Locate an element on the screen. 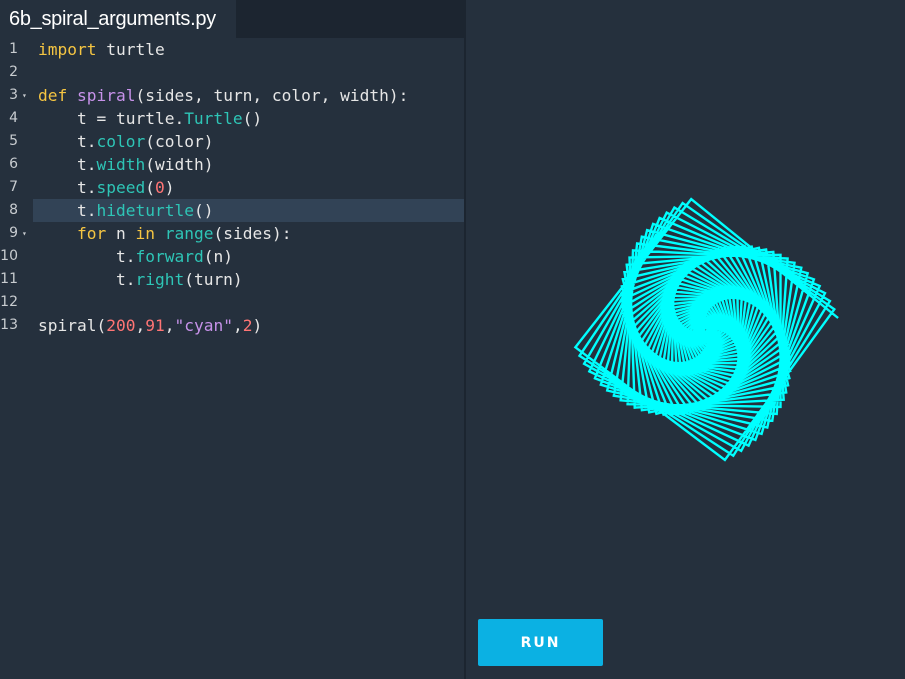  line-number: 6 is located at coordinates (13, 164).